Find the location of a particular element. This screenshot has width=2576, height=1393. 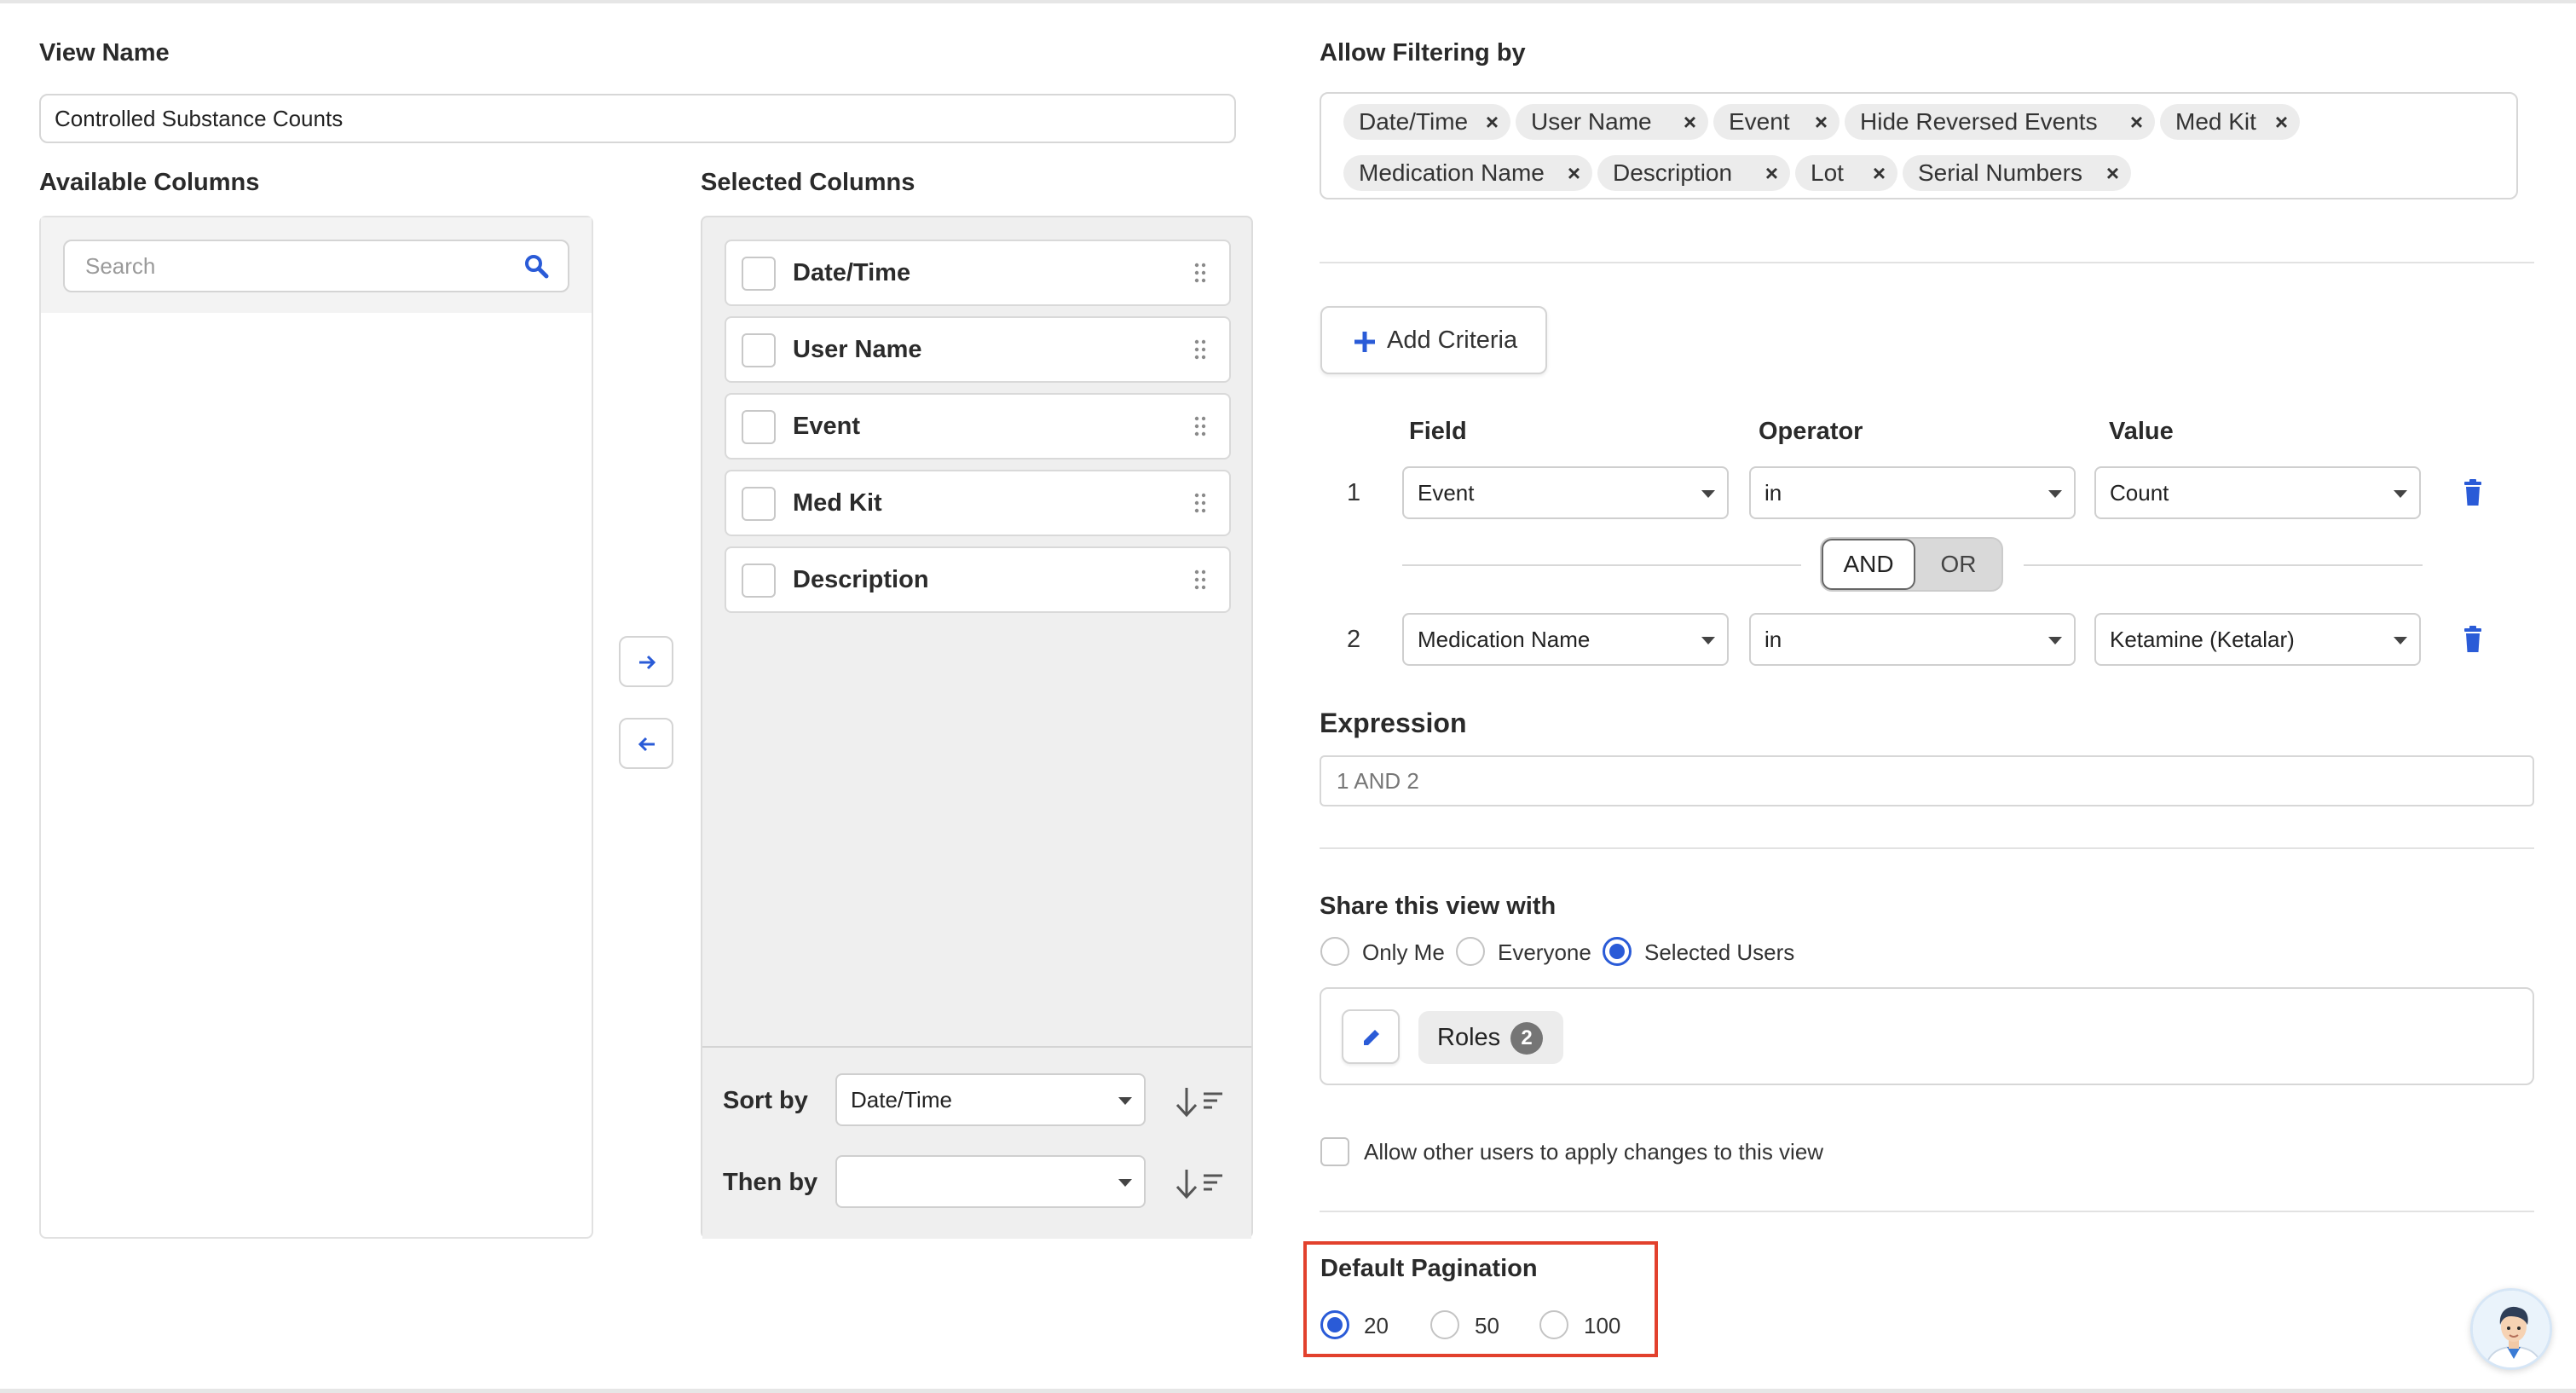

and-option: AND is located at coordinates (1868, 564).